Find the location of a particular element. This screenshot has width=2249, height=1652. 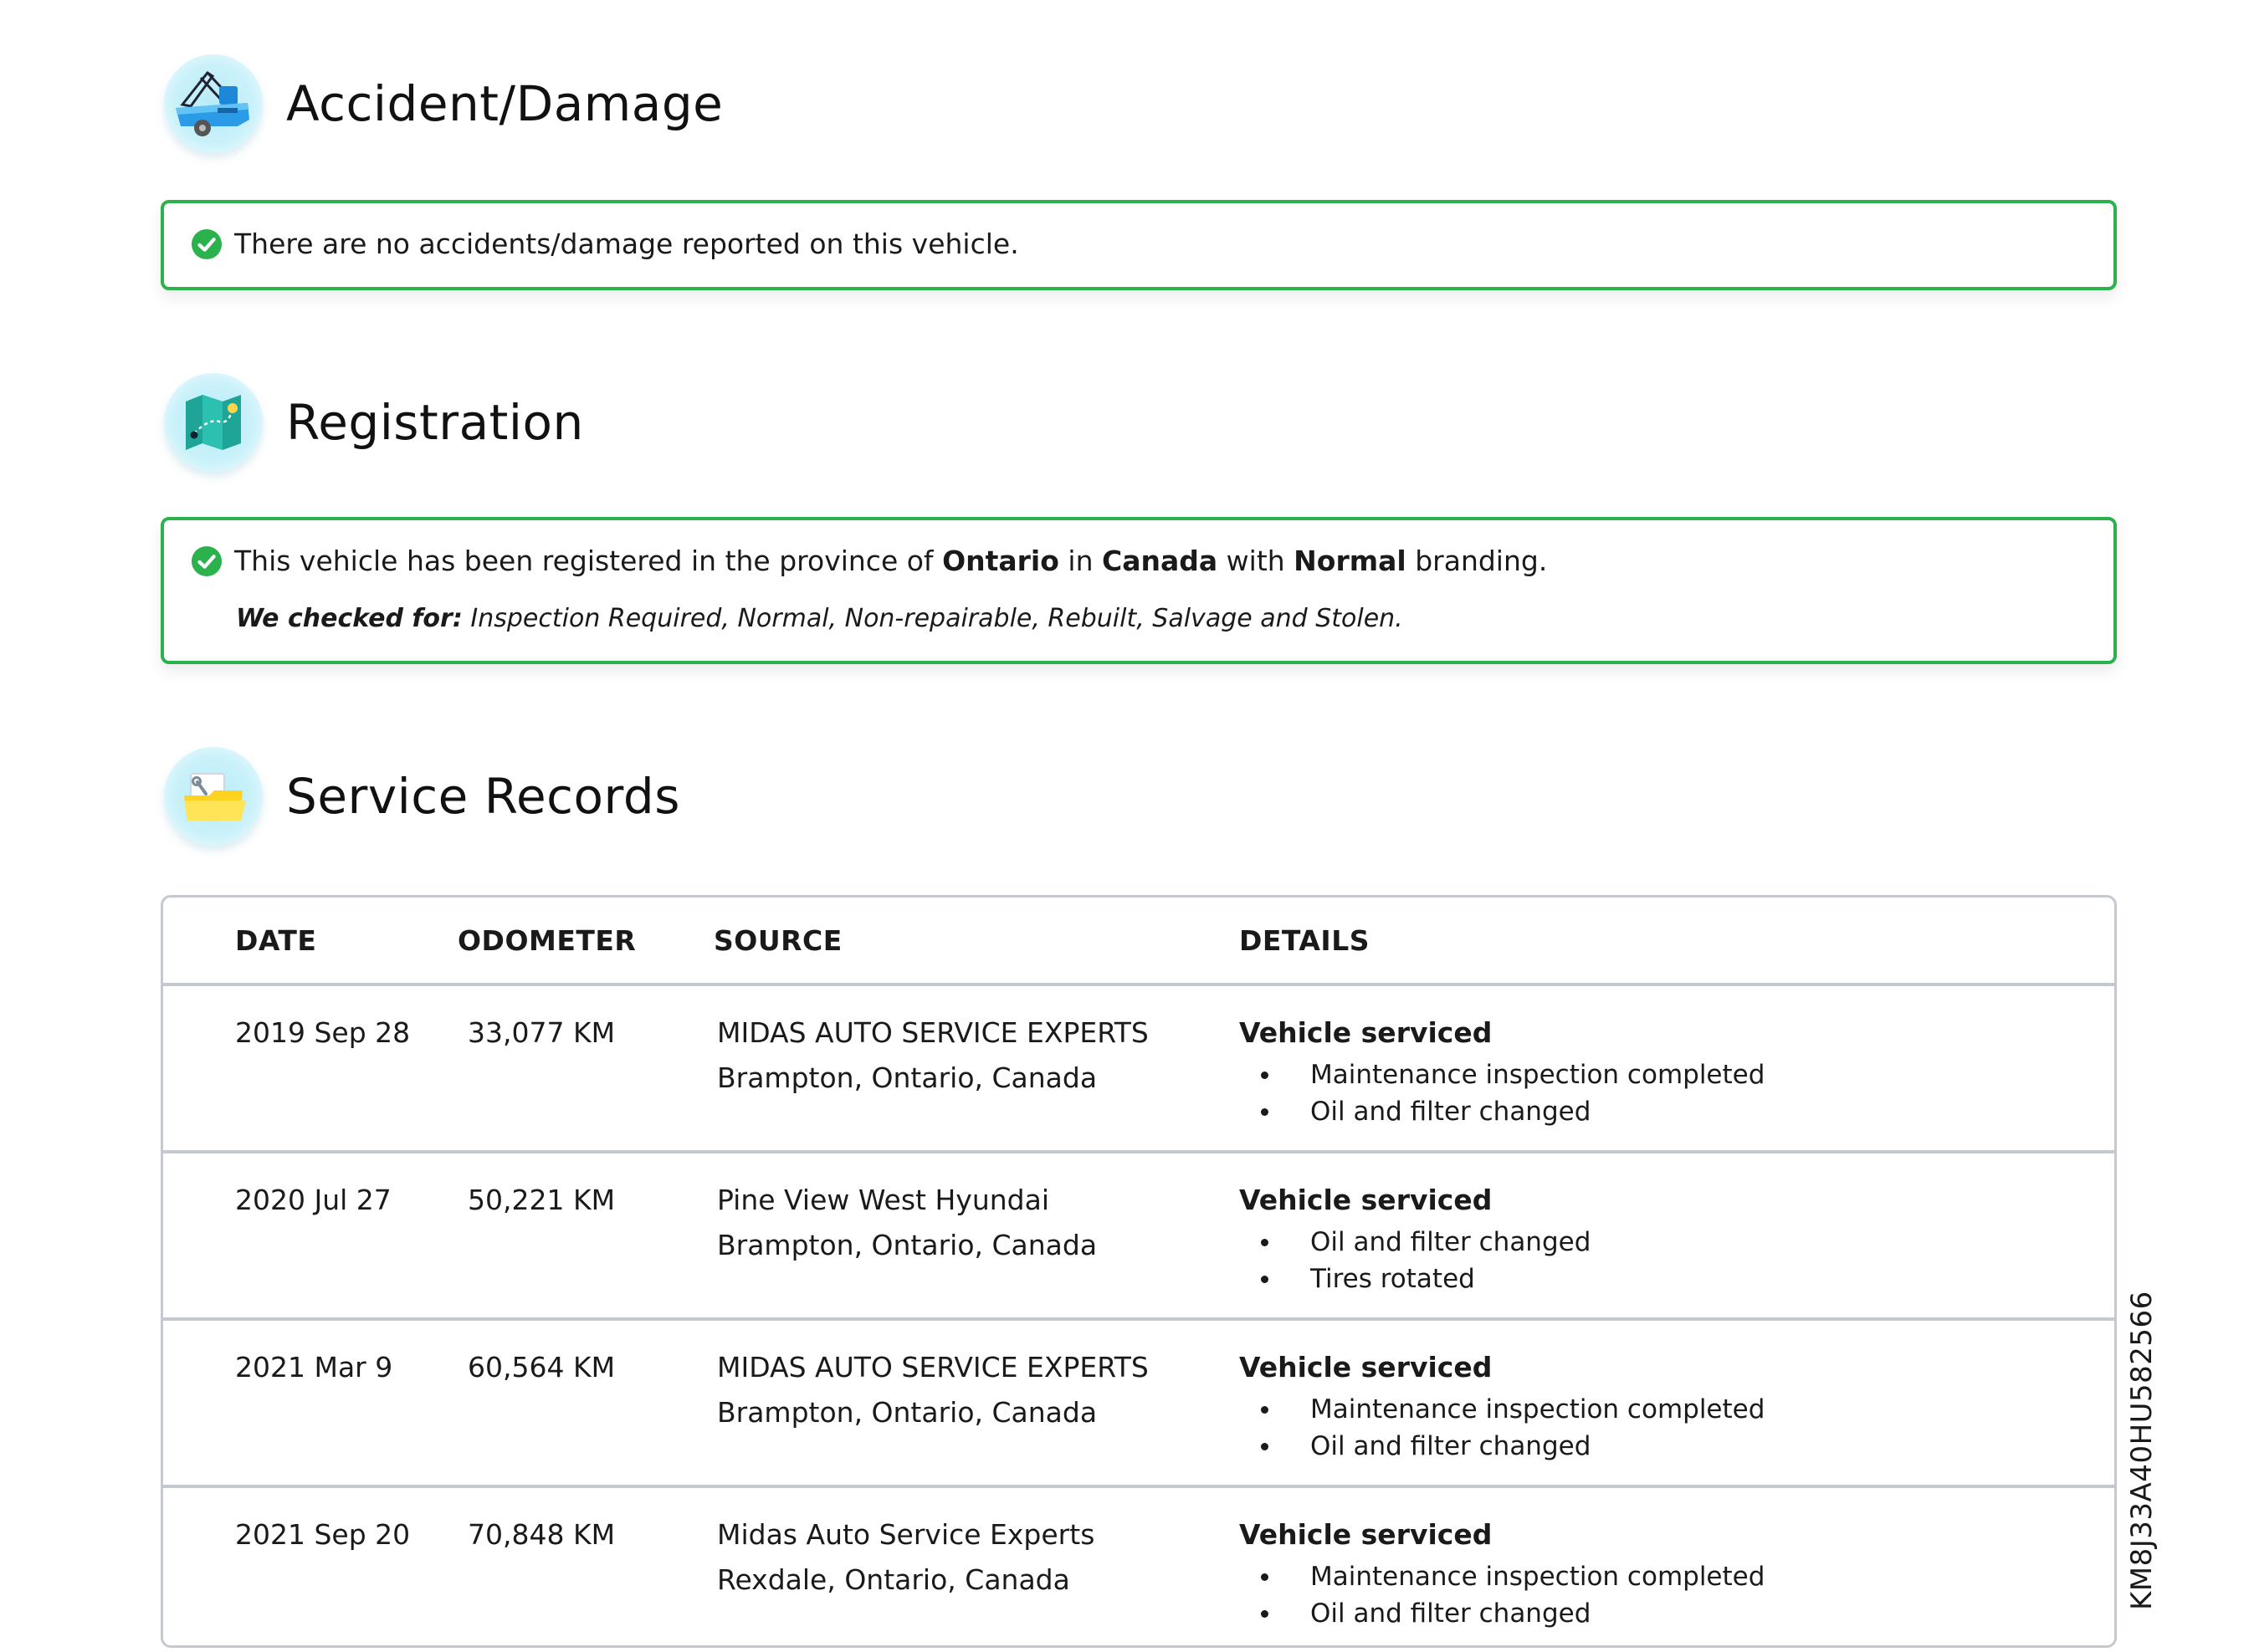

registration-country: Canada is located at coordinates (1160, 561).